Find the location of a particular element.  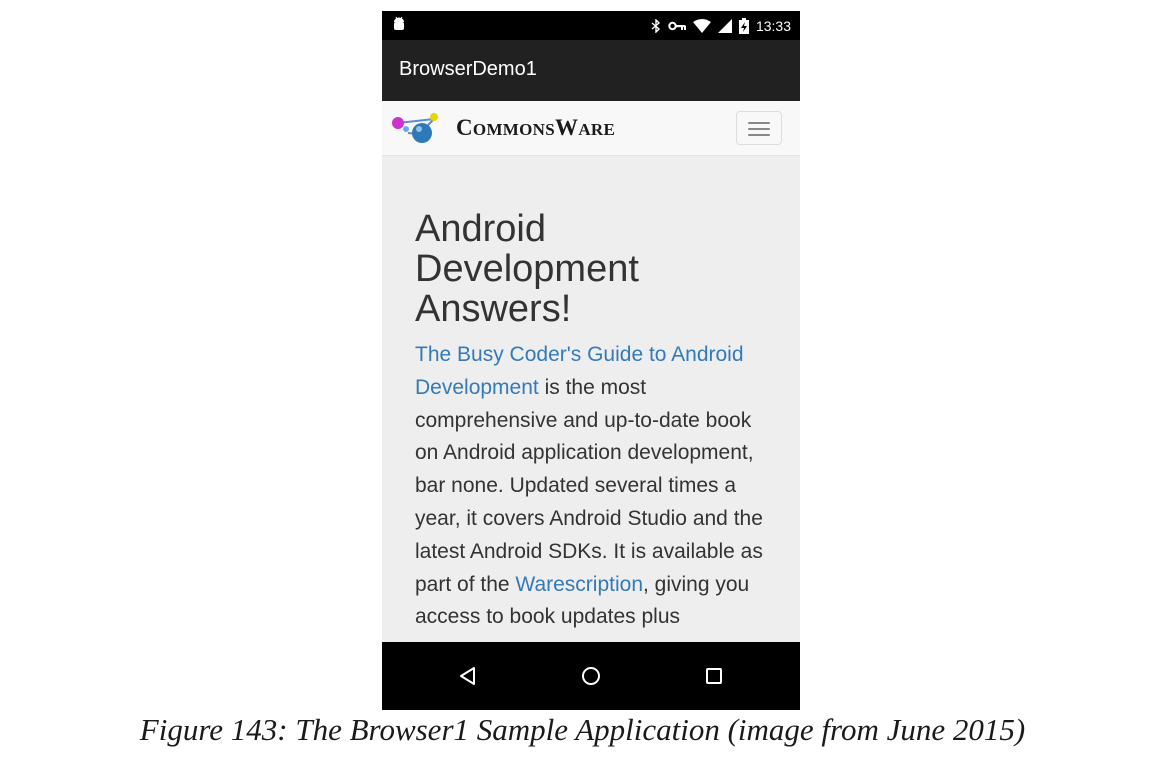

logo-letter-w: W is located at coordinates (567, 127).